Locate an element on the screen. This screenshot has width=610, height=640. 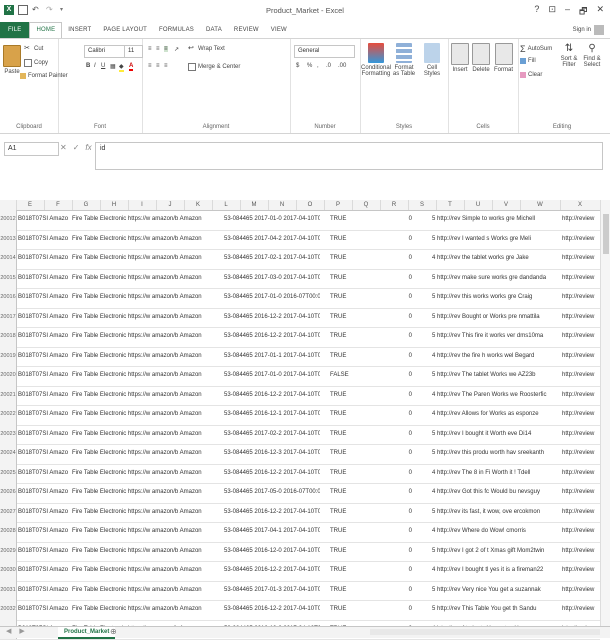
align-center-icon: ≡ is located at coordinates (158, 66).